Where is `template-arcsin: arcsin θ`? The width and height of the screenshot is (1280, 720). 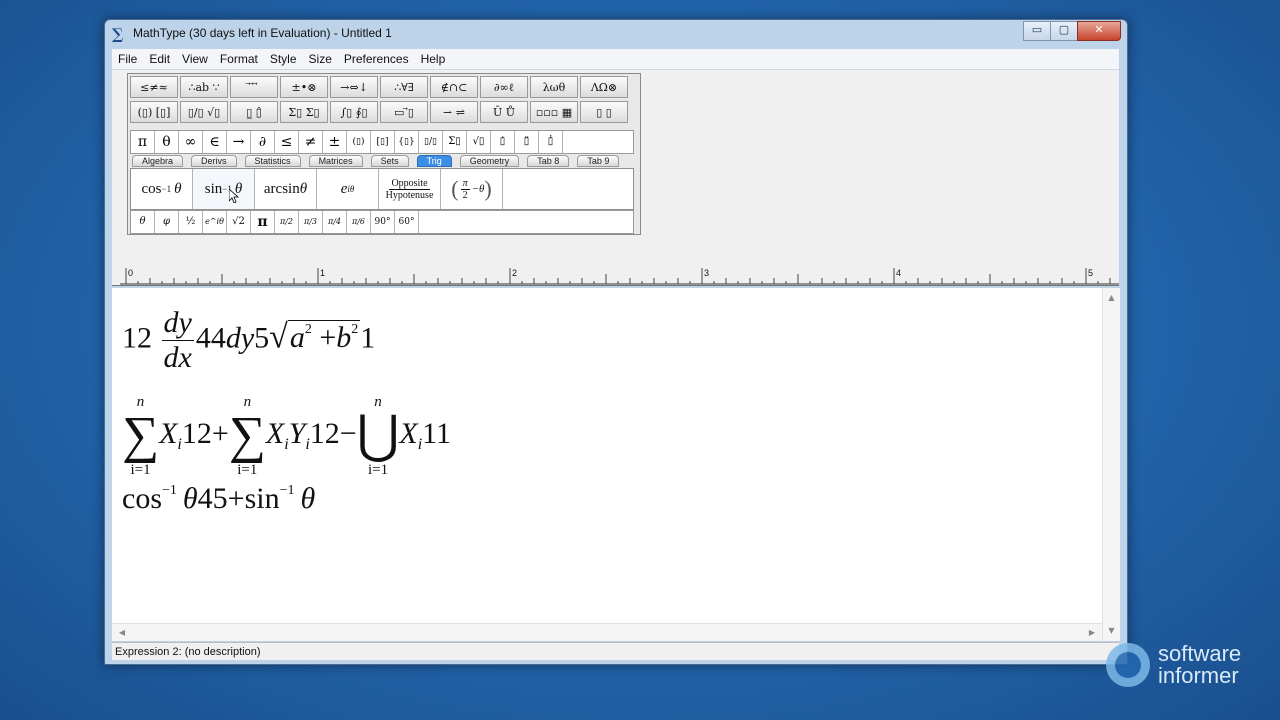 template-arcsin: arcsin θ is located at coordinates (286, 189).